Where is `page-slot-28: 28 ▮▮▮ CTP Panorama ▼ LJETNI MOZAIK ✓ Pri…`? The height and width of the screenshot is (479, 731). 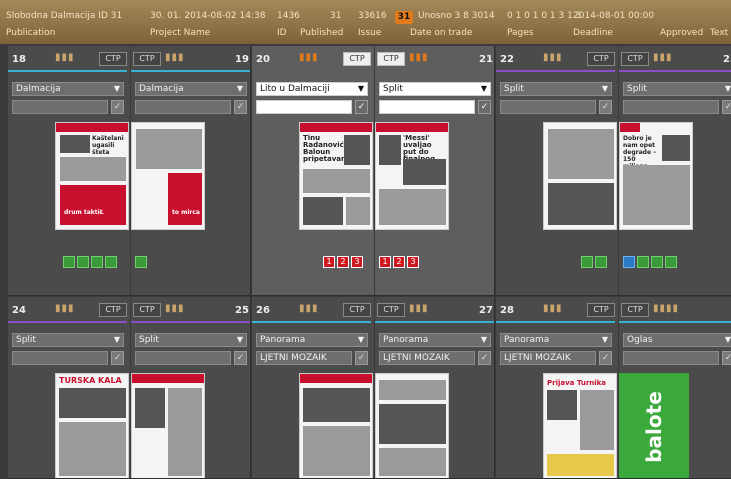
page-slot-28: 28 ▮▮▮ CTP Panorama ▼ LJETNI MOZAIK ✓ Pri… is located at coordinates (556, 387).